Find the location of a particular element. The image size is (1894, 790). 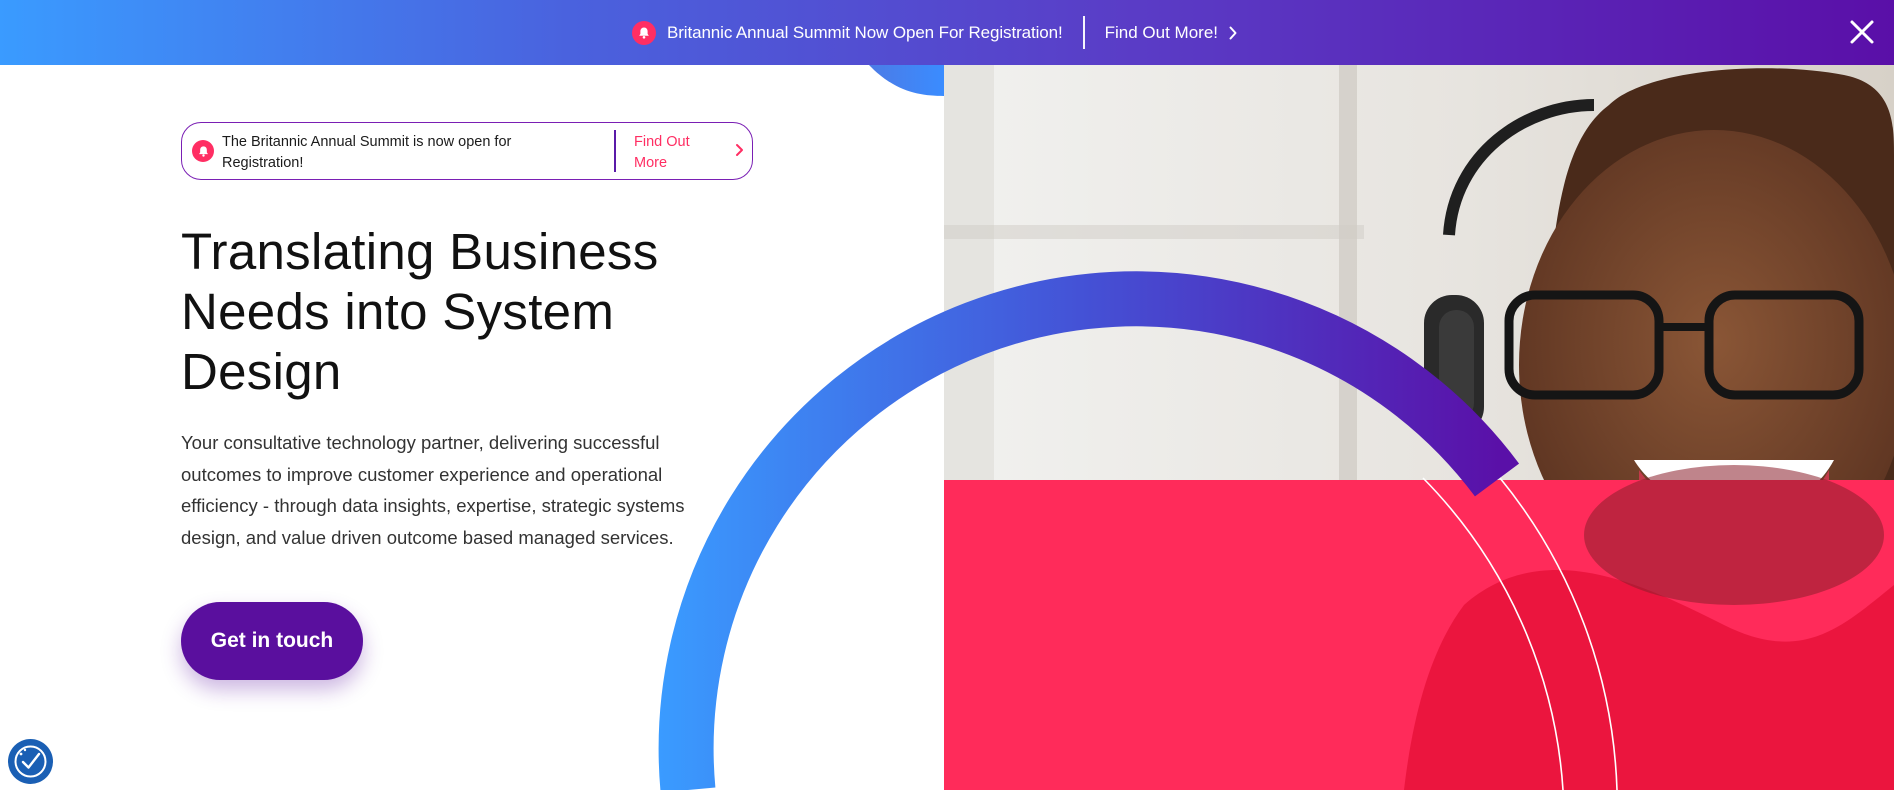

bell-icon is located at coordinates (203, 151).